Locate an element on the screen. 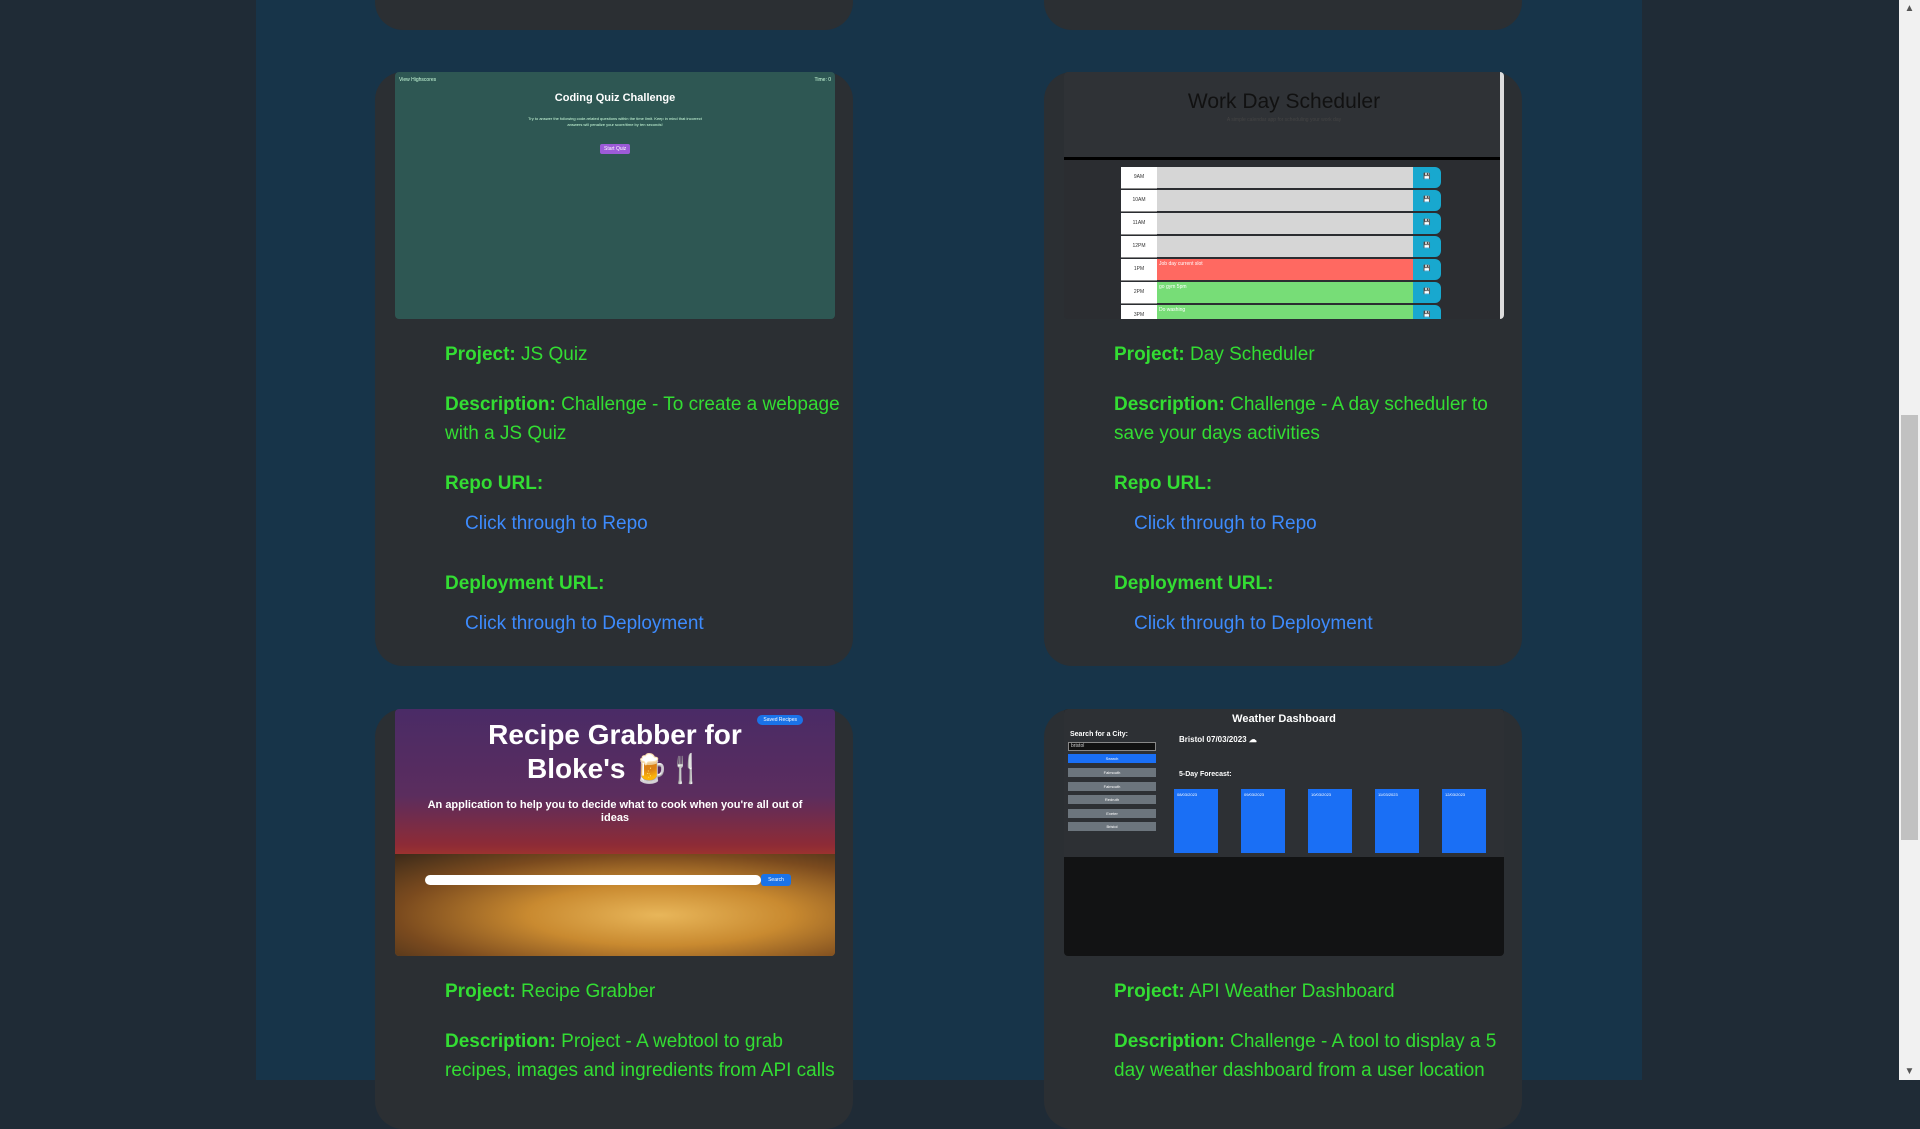 This screenshot has height=1129, width=1920. timer-text: Time: 0 is located at coordinates (822, 80).